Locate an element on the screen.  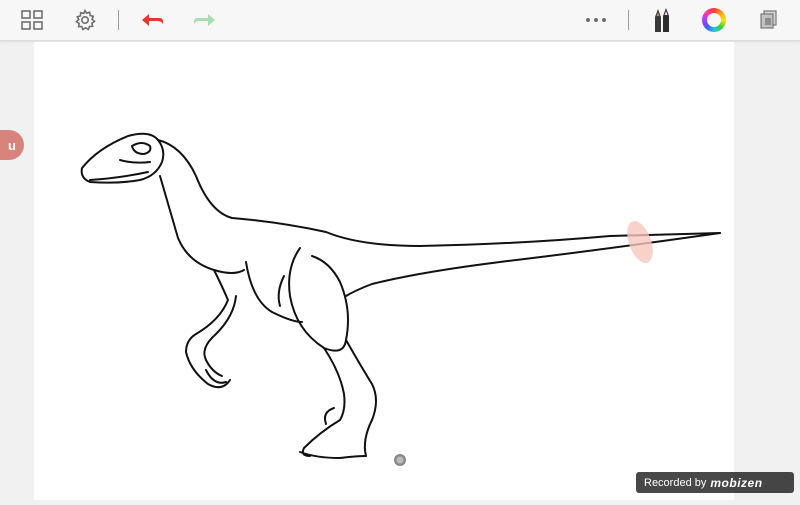
side-badge-label: u is located at coordinates (12, 145).